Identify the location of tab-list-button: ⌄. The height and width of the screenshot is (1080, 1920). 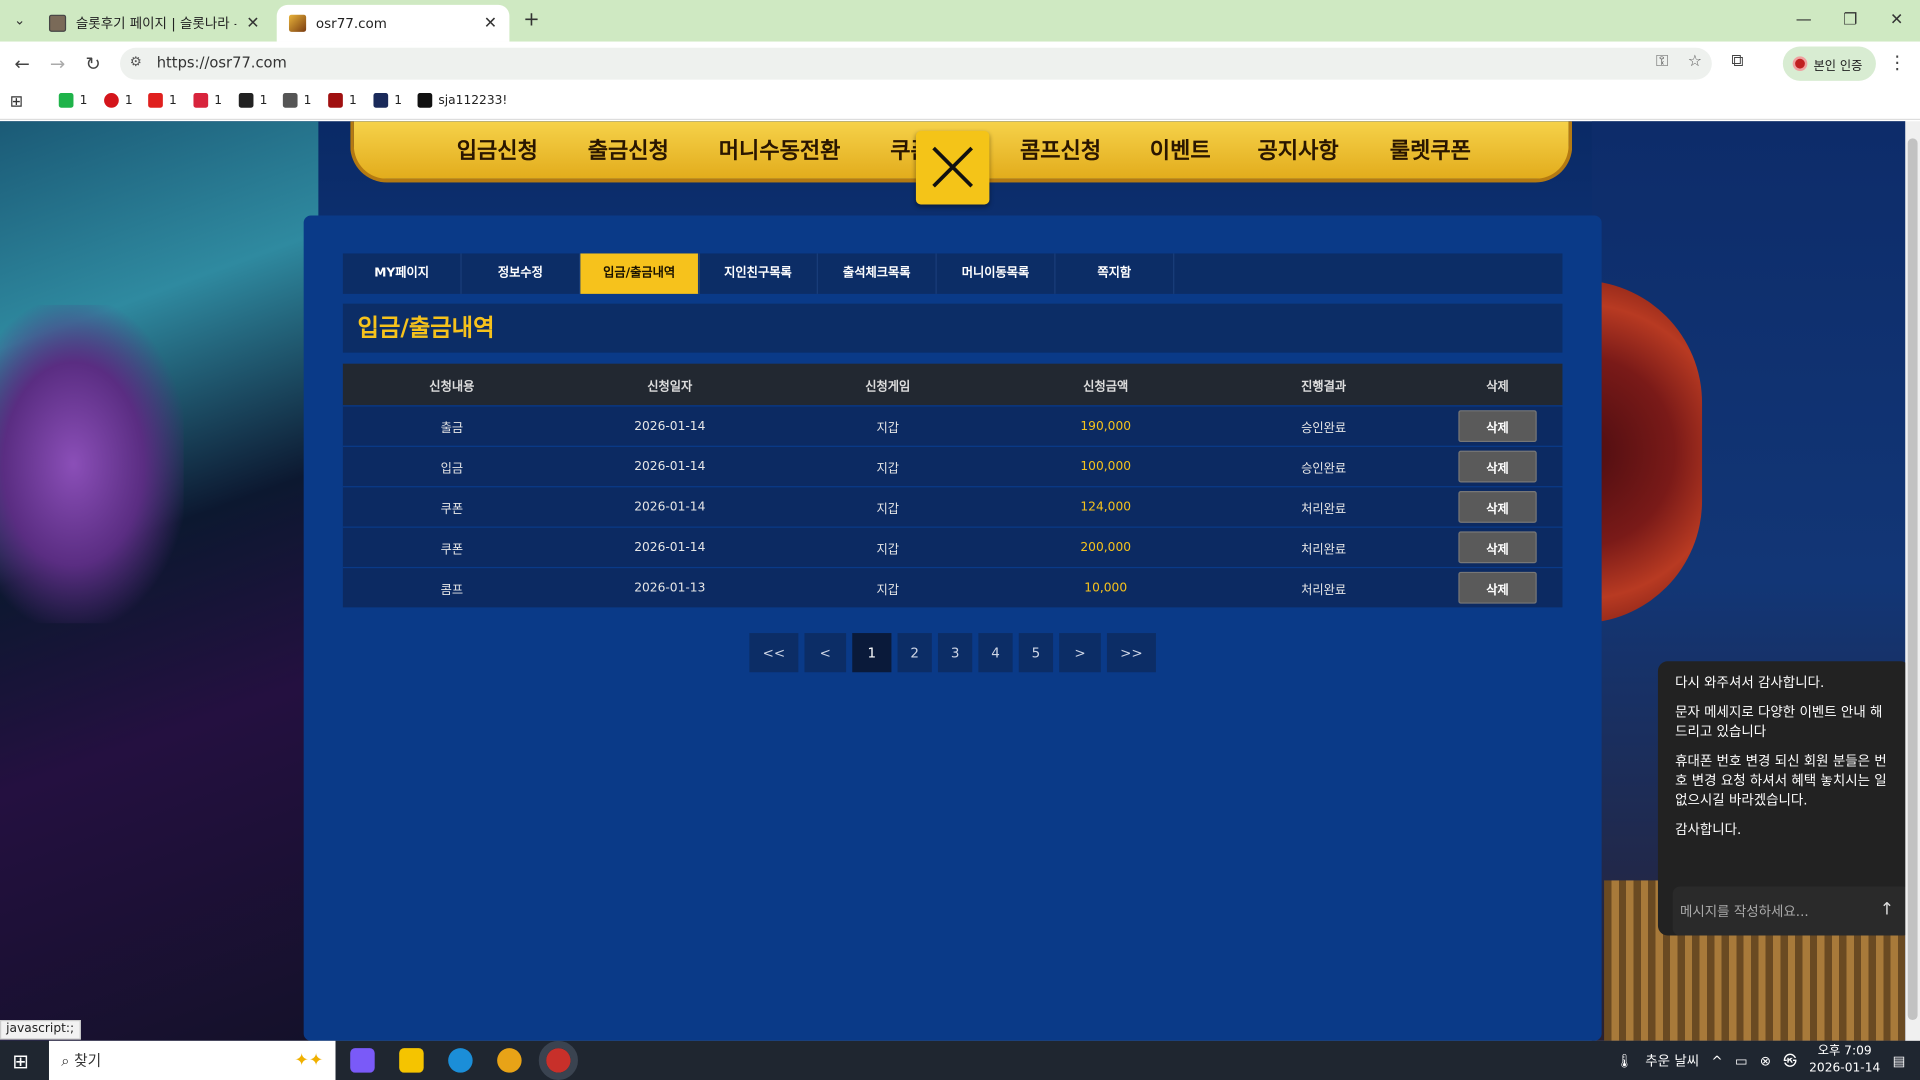
(19, 21).